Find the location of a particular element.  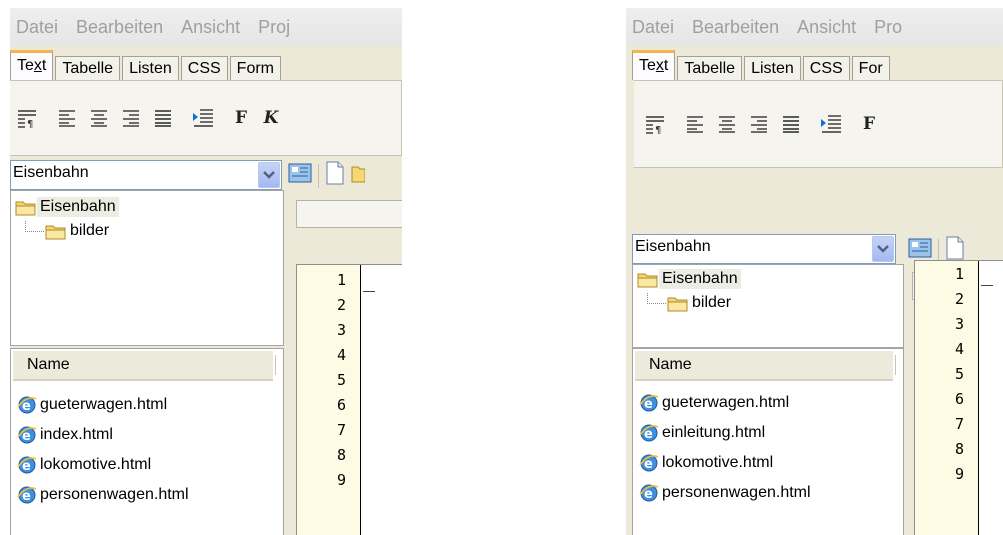

folder-tree: Eisenbahn bilder is located at coordinates (147, 268).